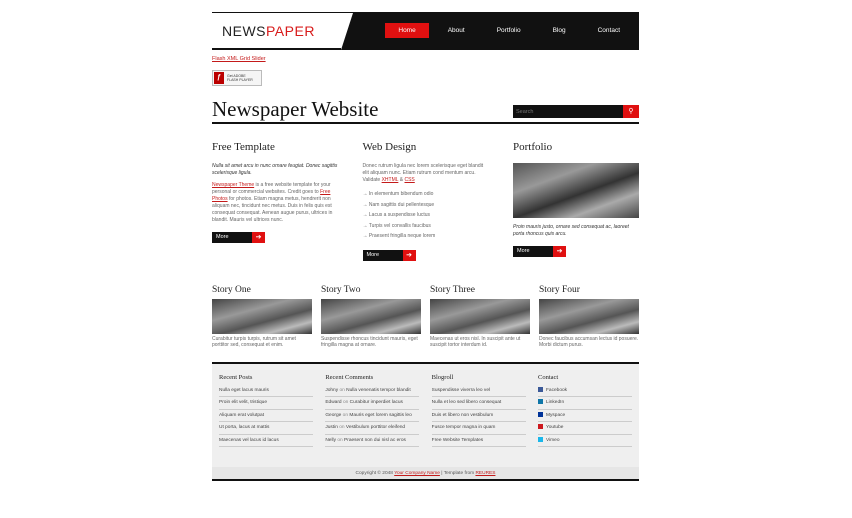  I want to click on contact-heading: Contact, so click(548, 377).